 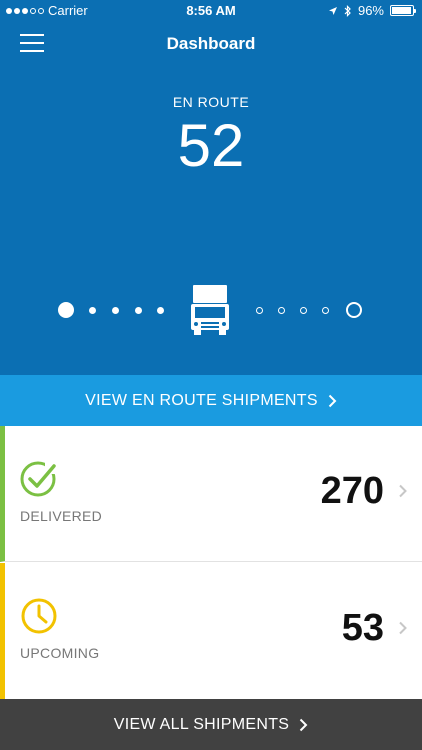 What do you see at coordinates (39, 479) in the screenshot?
I see `check-circle-icon` at bounding box center [39, 479].